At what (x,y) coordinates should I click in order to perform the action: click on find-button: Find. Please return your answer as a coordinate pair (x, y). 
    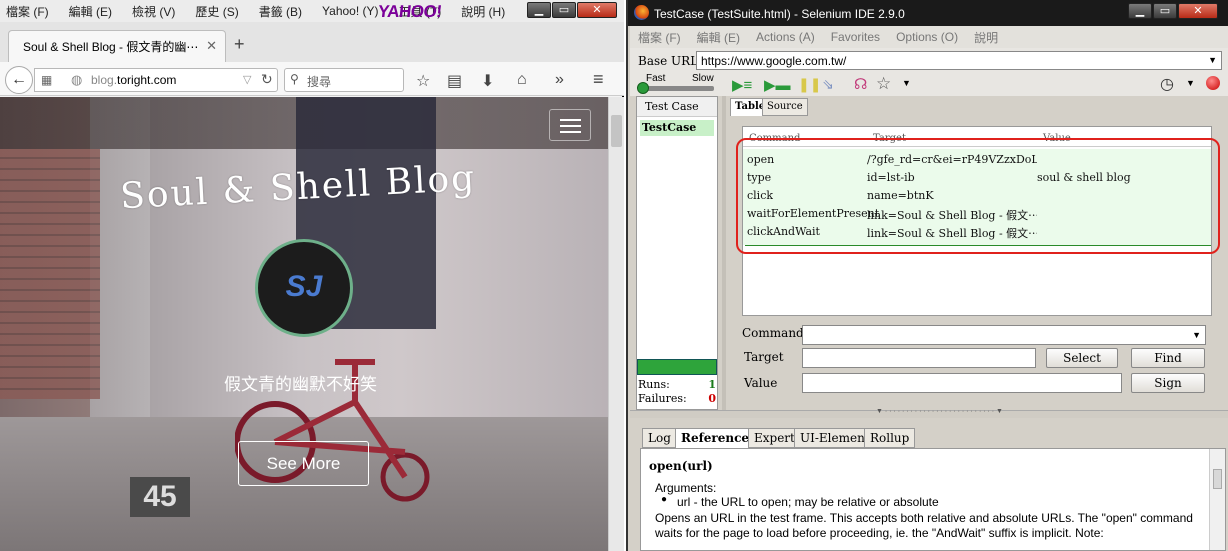
    Looking at the image, I should click on (1168, 358).